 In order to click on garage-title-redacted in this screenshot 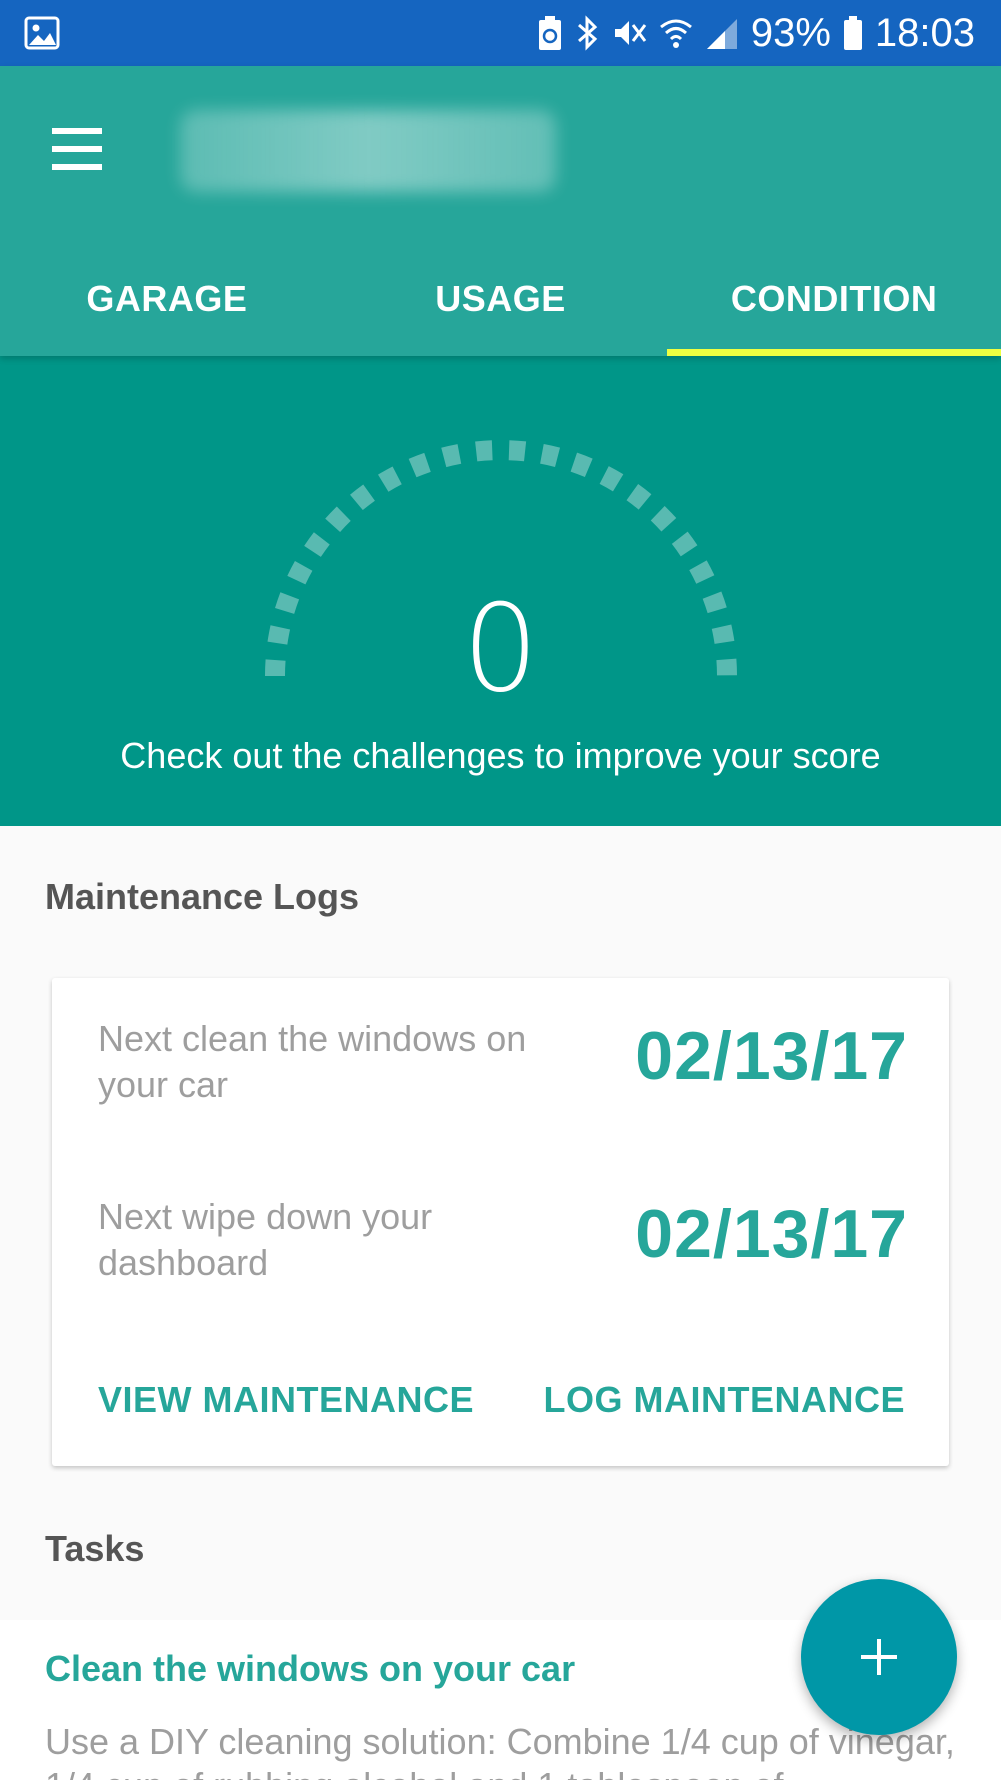, I will do `click(368, 151)`.